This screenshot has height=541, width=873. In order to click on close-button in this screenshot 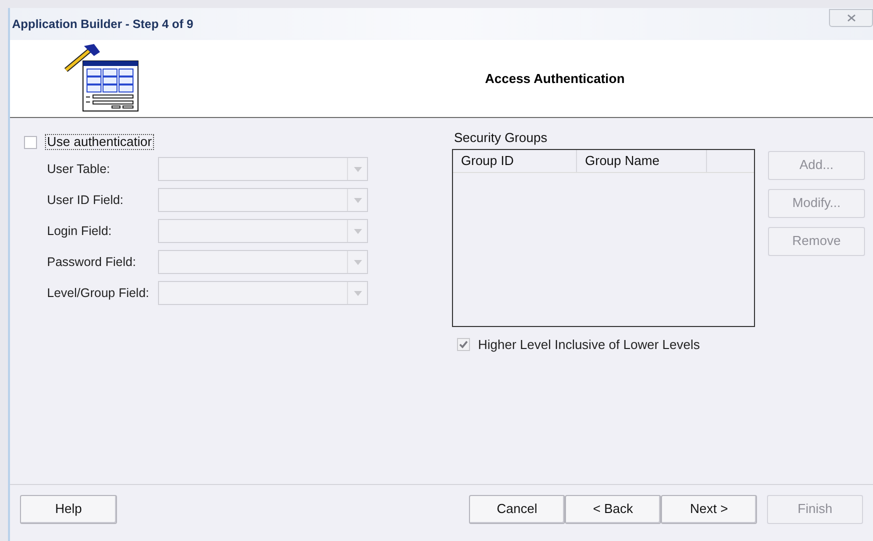, I will do `click(851, 18)`.